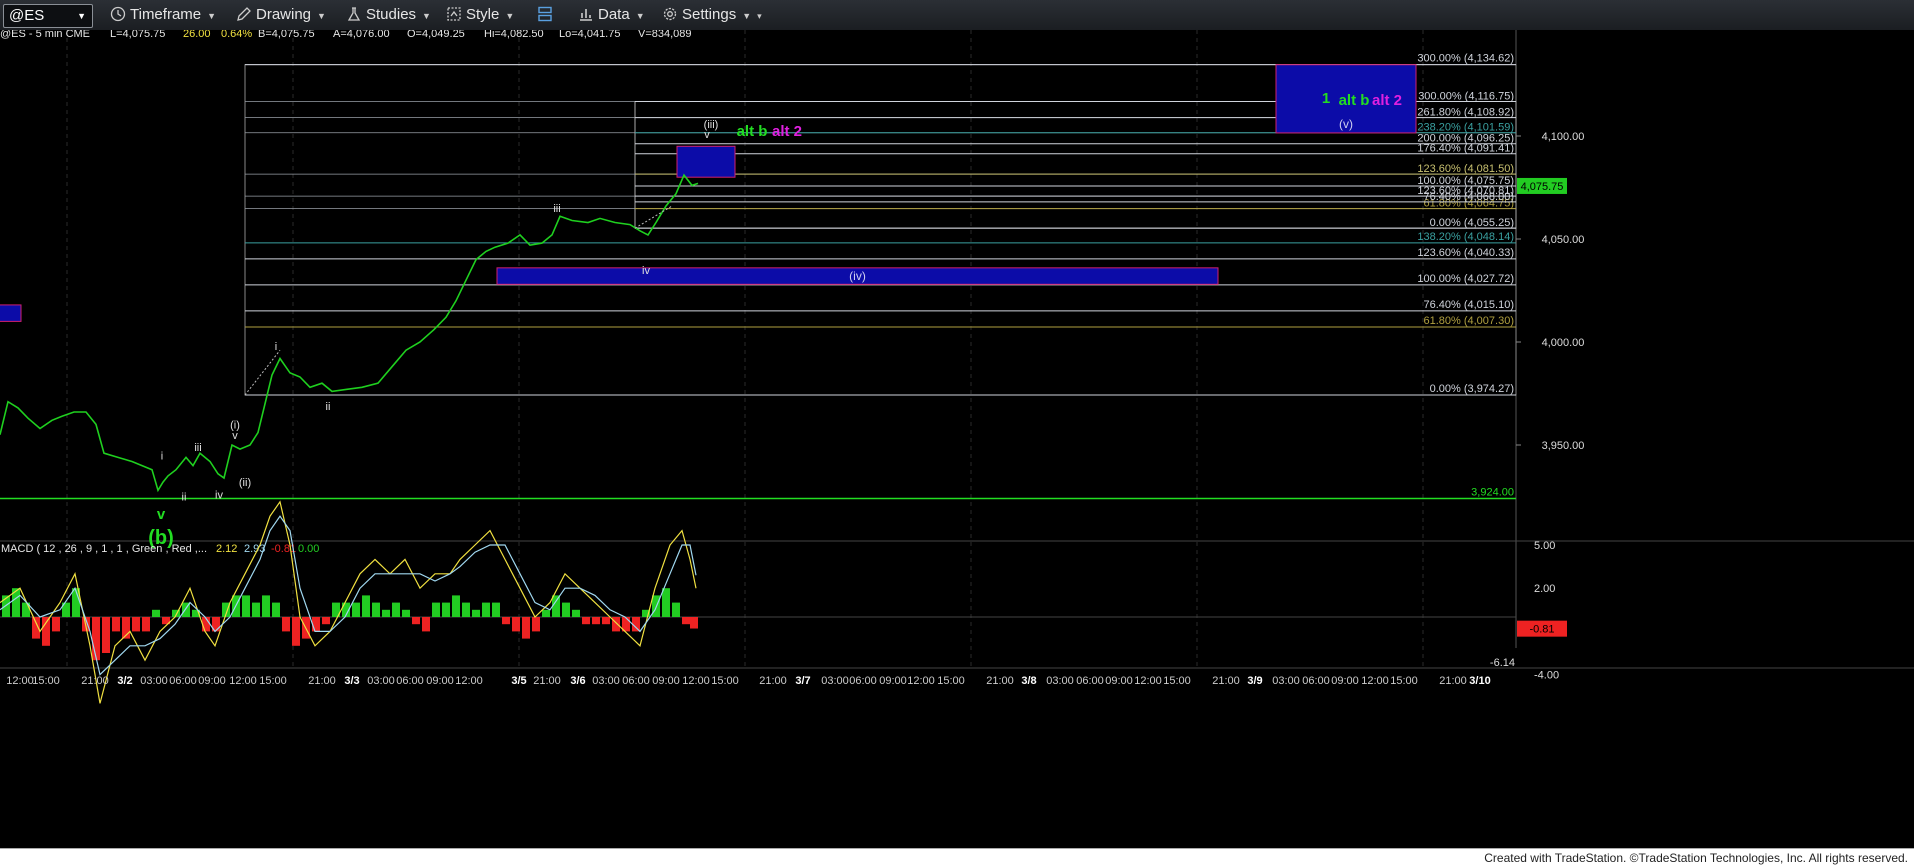  Describe the element at coordinates (1542, 187) in the screenshot. I see `last-price-label: 4,075.75` at that location.